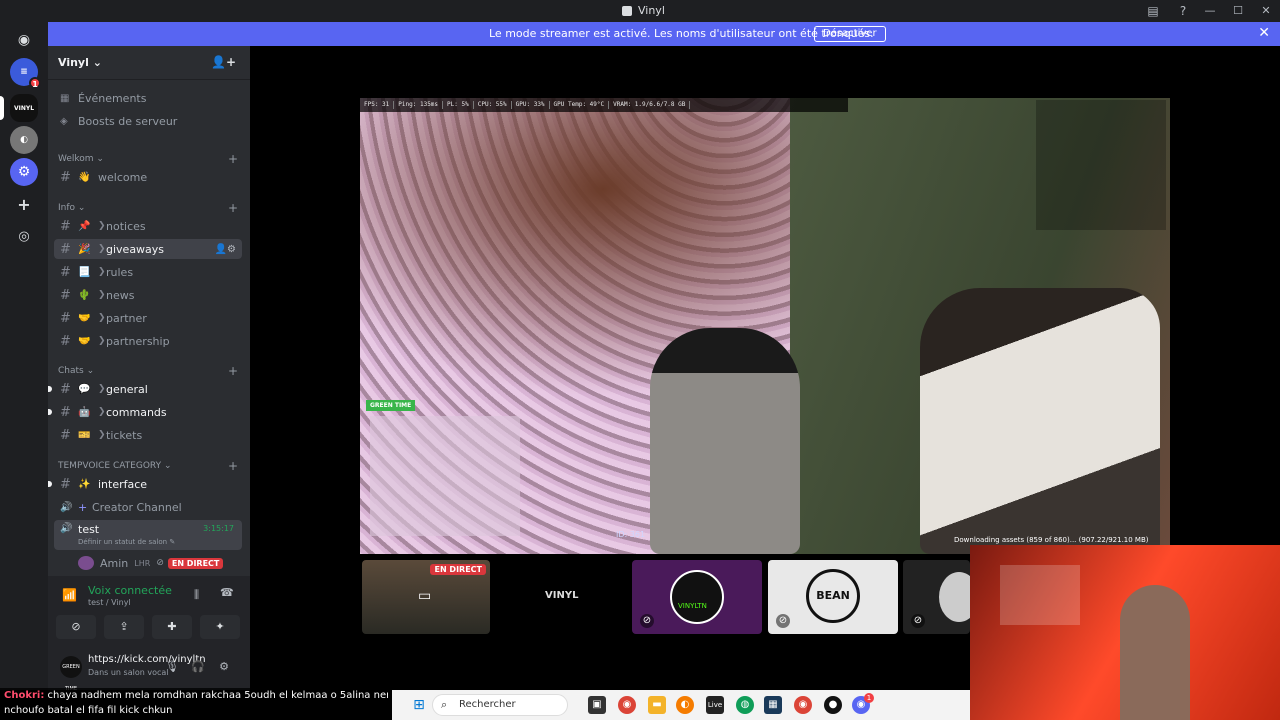  What do you see at coordinates (500, 705) in the screenshot?
I see `taskbar-search: ⌕ Rechercher` at bounding box center [500, 705].